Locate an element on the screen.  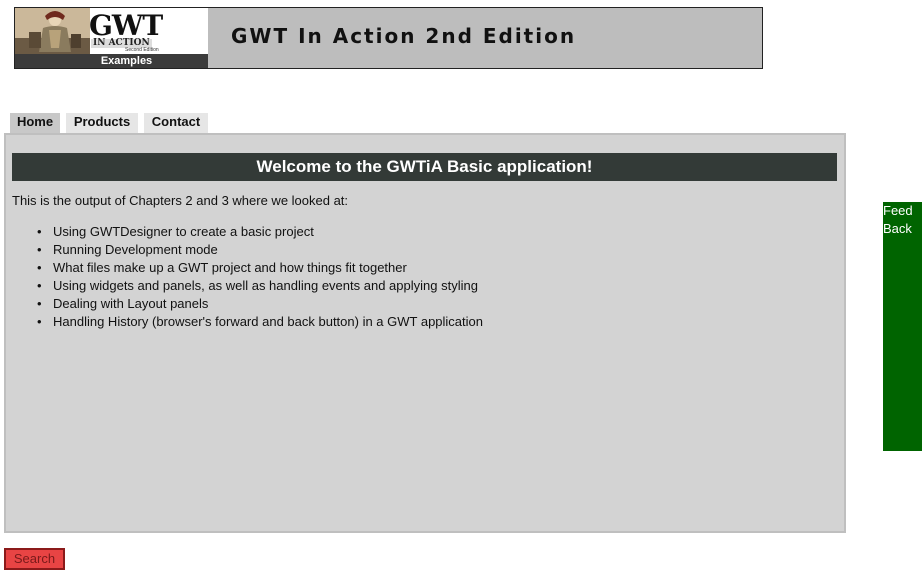
topic-text: Running Development mode is located at coordinates (135, 249).